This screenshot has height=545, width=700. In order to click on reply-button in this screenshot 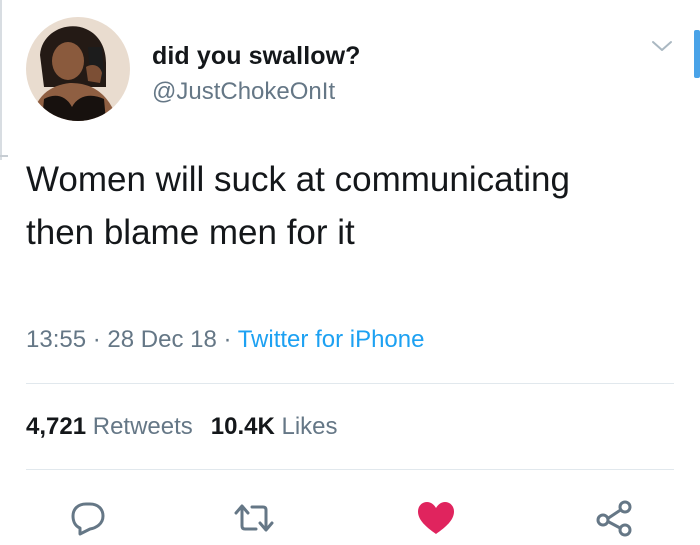, I will do `click(88, 518)`.